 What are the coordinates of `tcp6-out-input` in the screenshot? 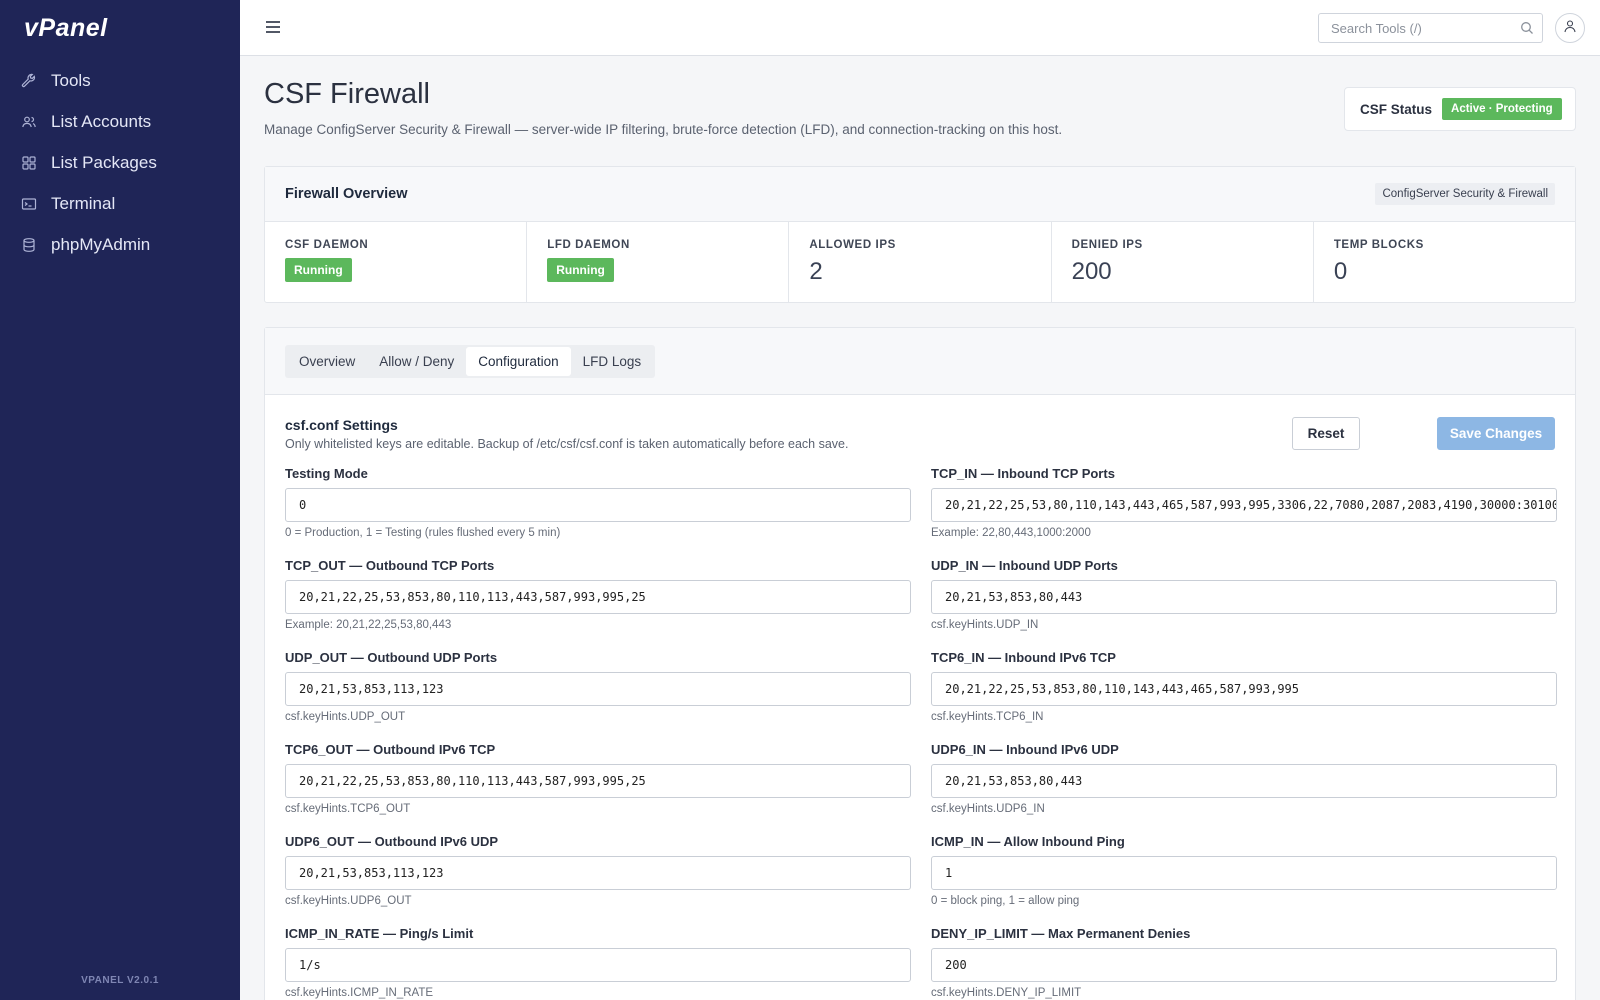 It's located at (598, 781).